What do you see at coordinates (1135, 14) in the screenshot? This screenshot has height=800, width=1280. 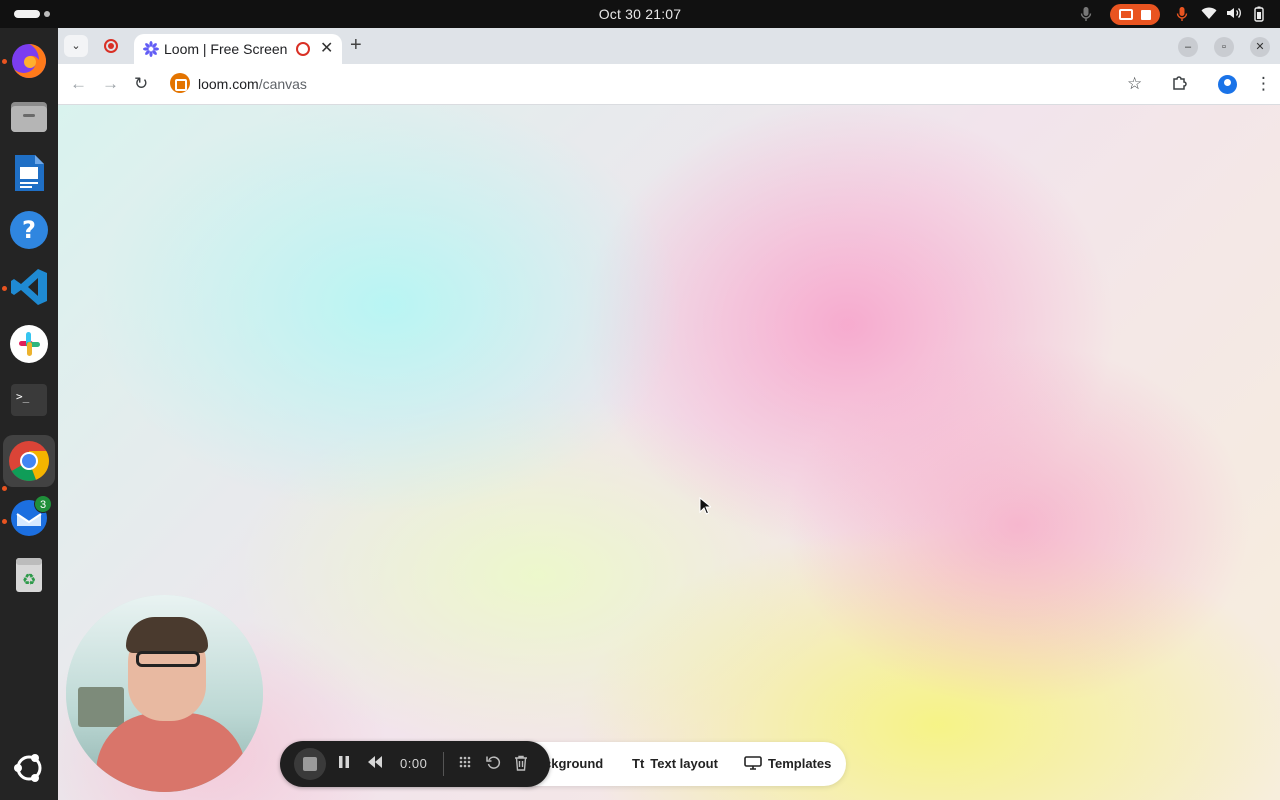 I see `screen-record-indicator` at bounding box center [1135, 14].